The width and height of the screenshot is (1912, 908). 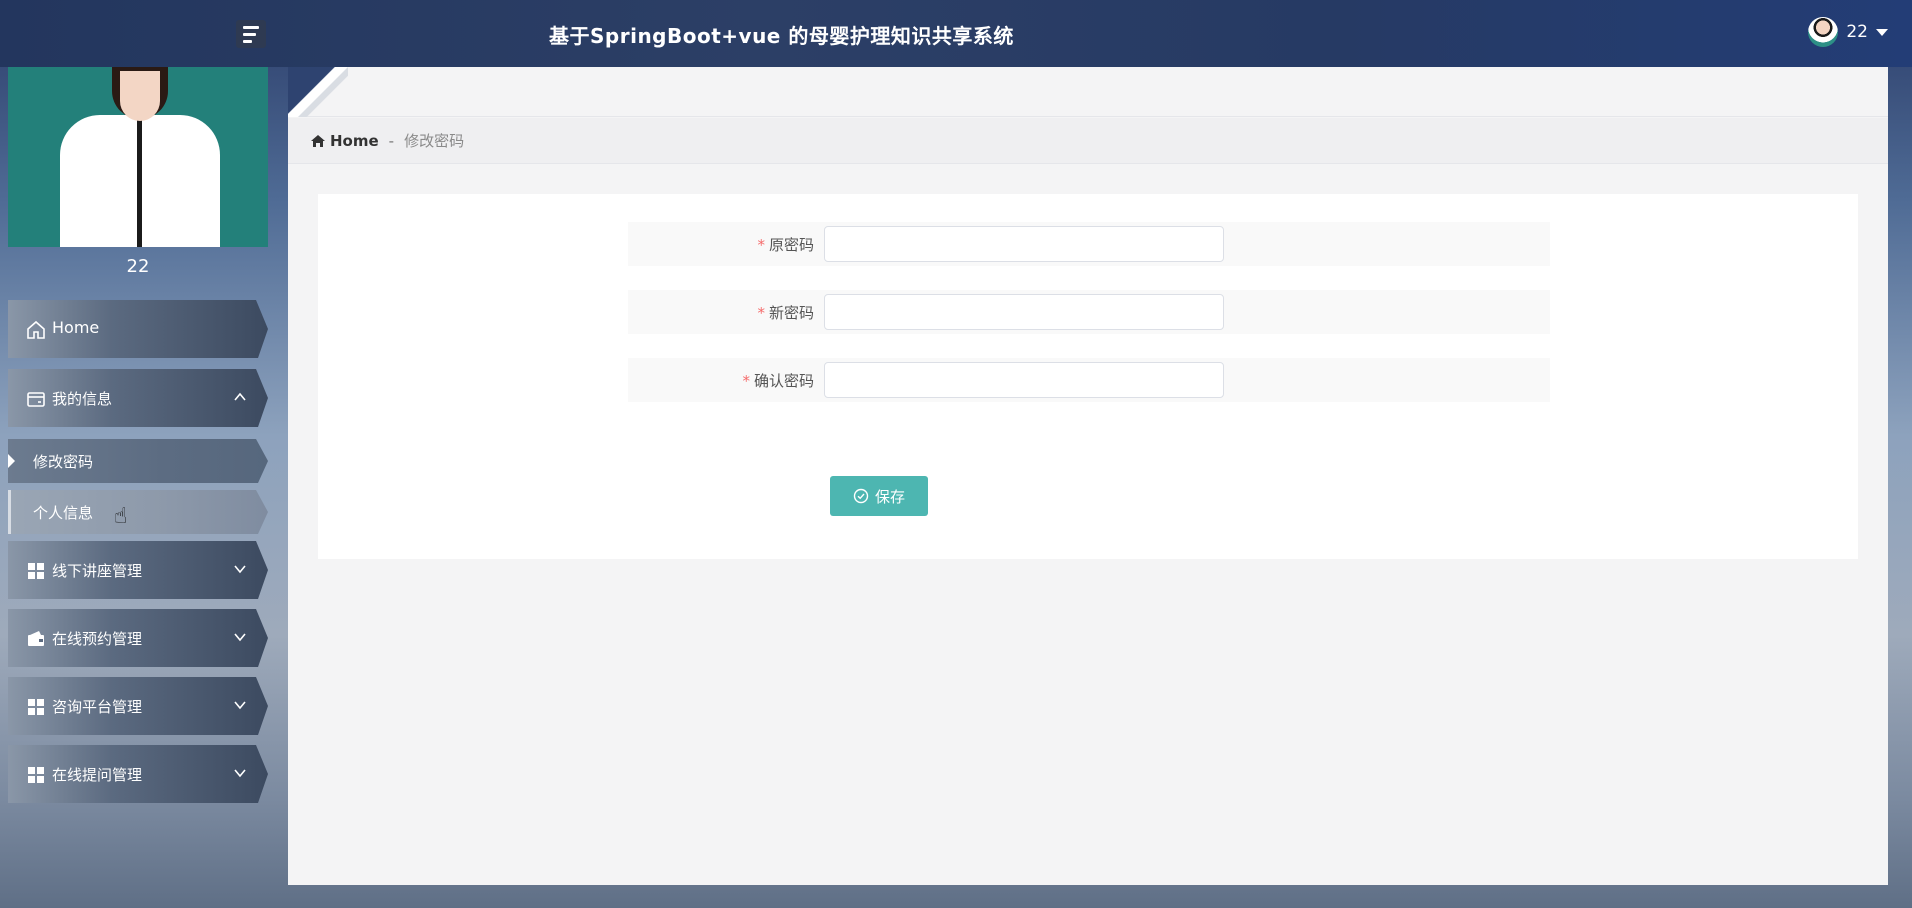 I want to click on chevron-up-icon, so click(x=240, y=396).